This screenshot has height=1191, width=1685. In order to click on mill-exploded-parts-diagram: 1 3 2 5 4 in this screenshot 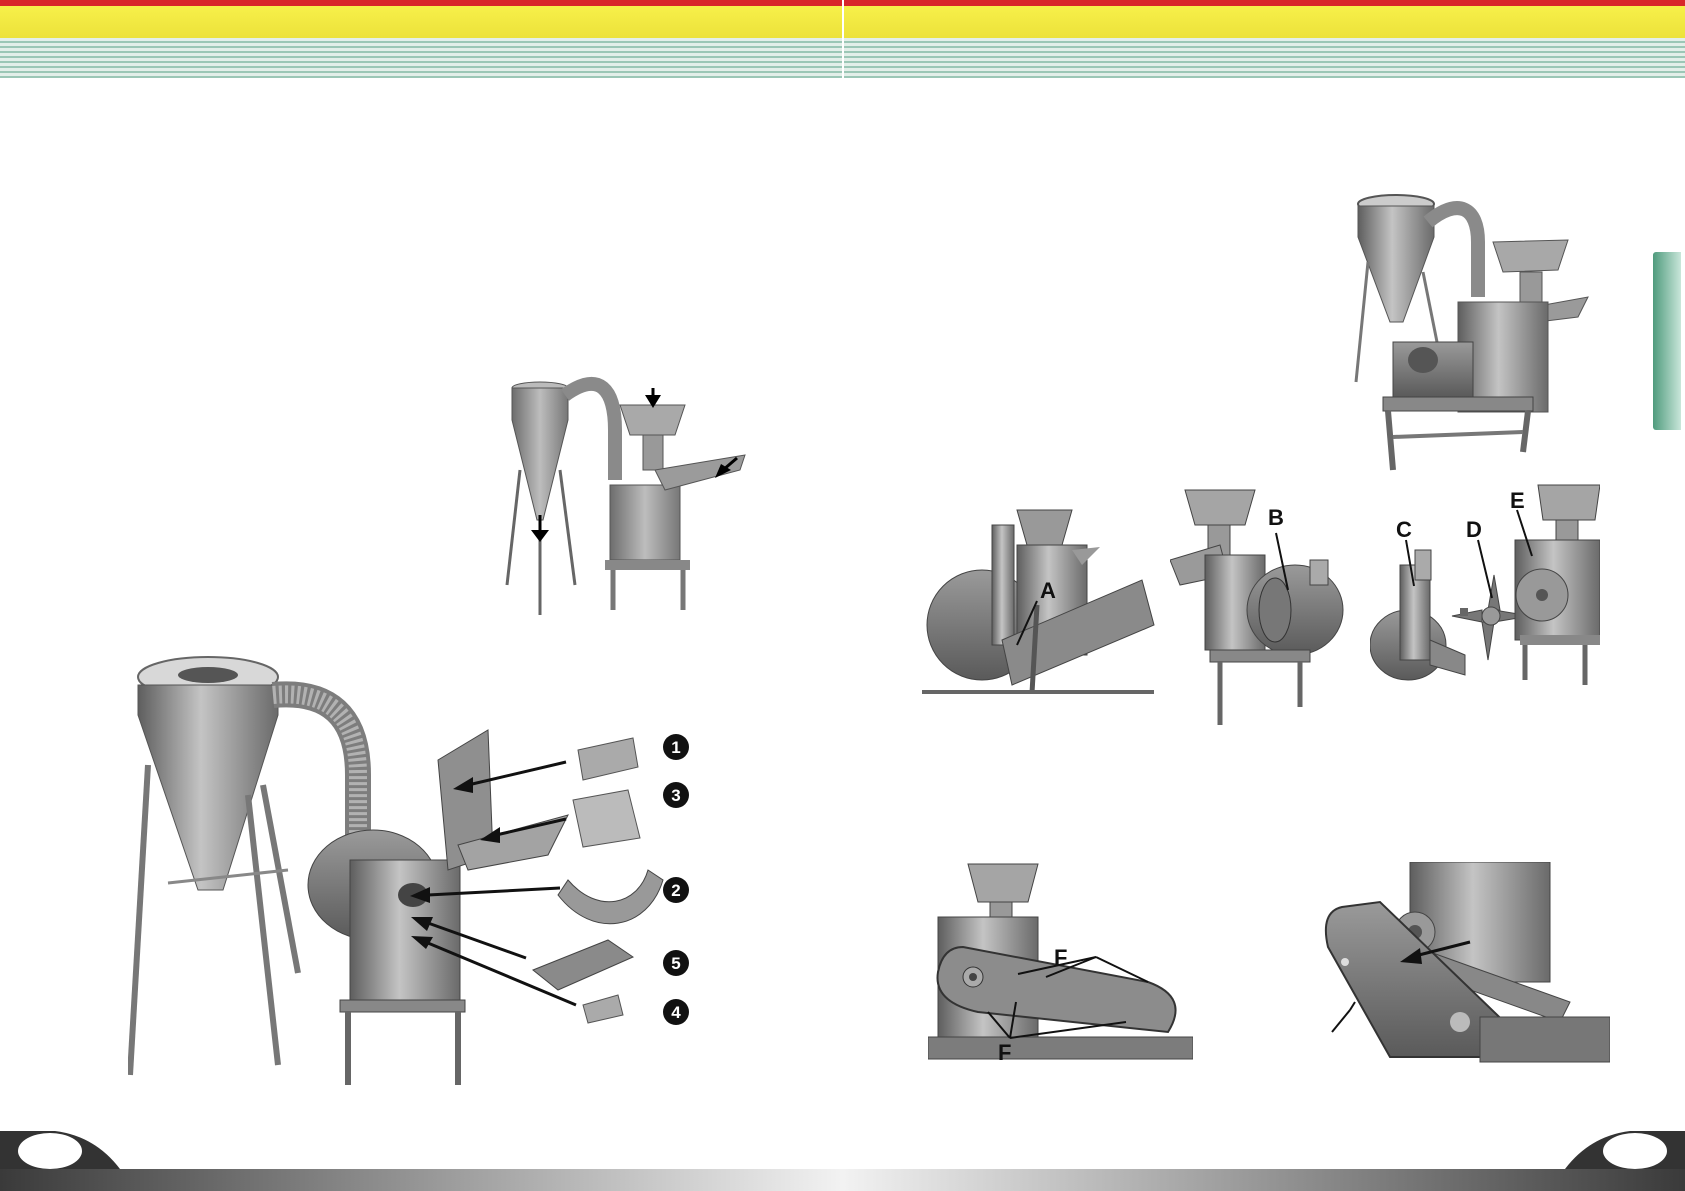, I will do `click(408, 870)`.